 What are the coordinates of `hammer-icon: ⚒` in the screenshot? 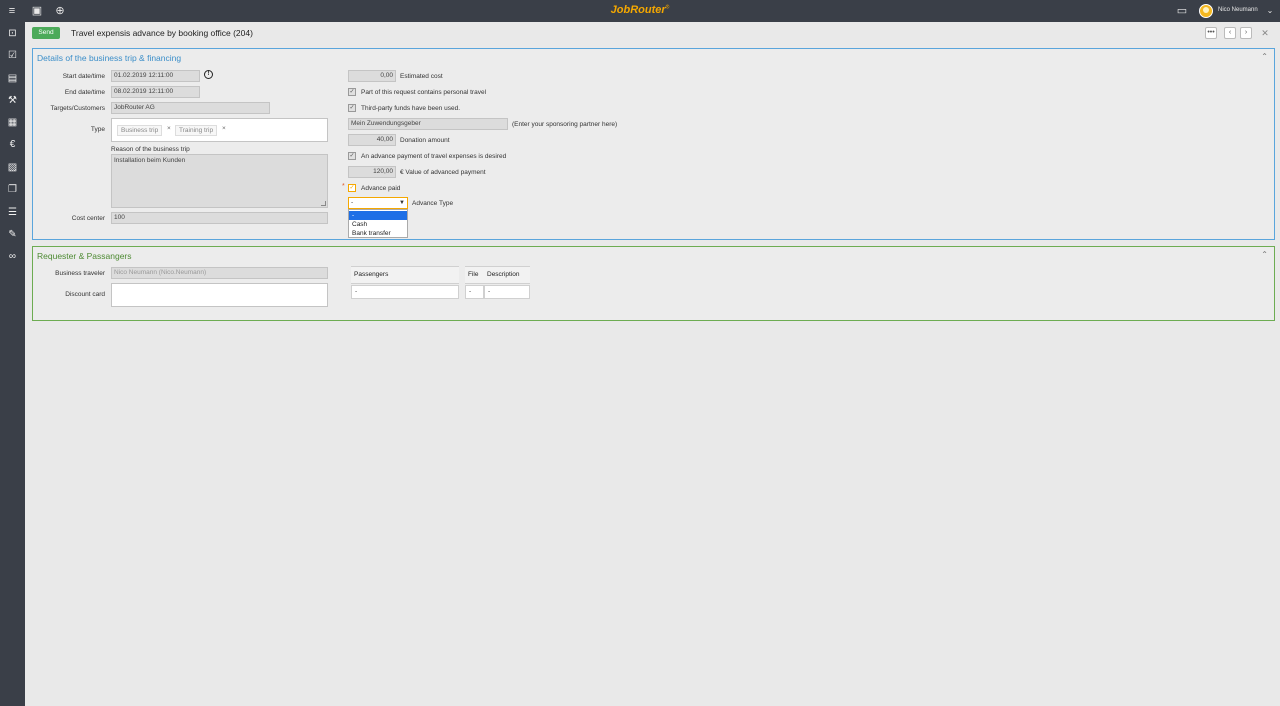 It's located at (12, 100).